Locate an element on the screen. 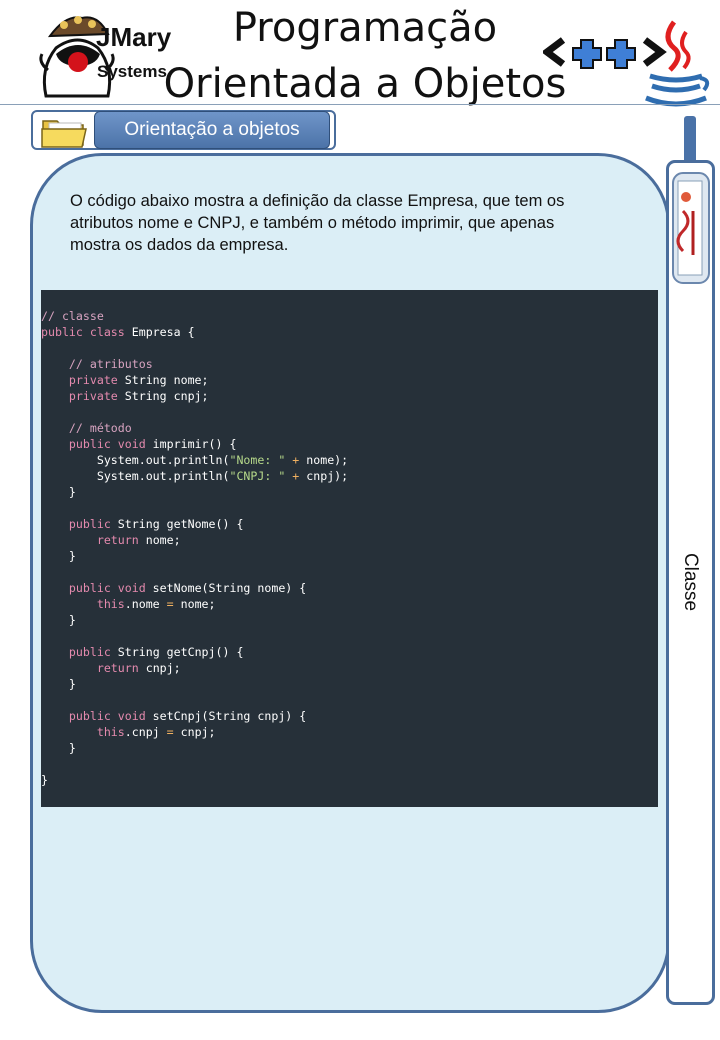 This screenshot has height=1040, width=720. code-token: String nome; is located at coordinates (163, 380).